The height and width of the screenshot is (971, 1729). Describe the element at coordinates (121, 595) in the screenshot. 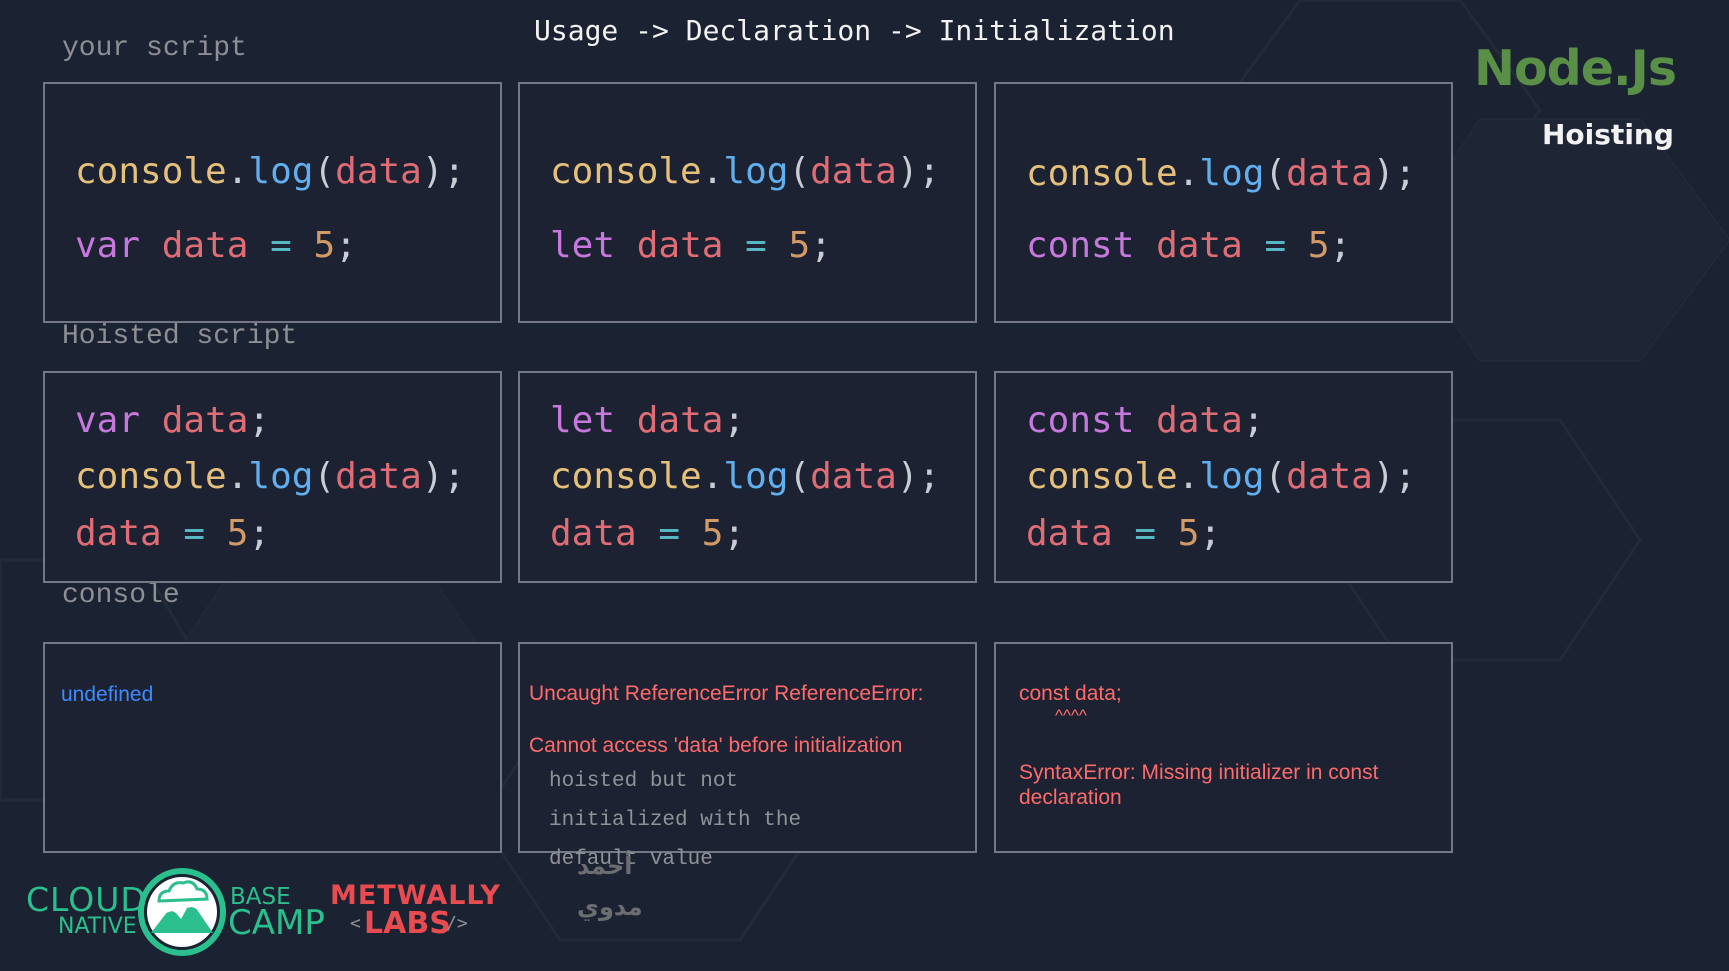

I see `section-label-console: console` at that location.